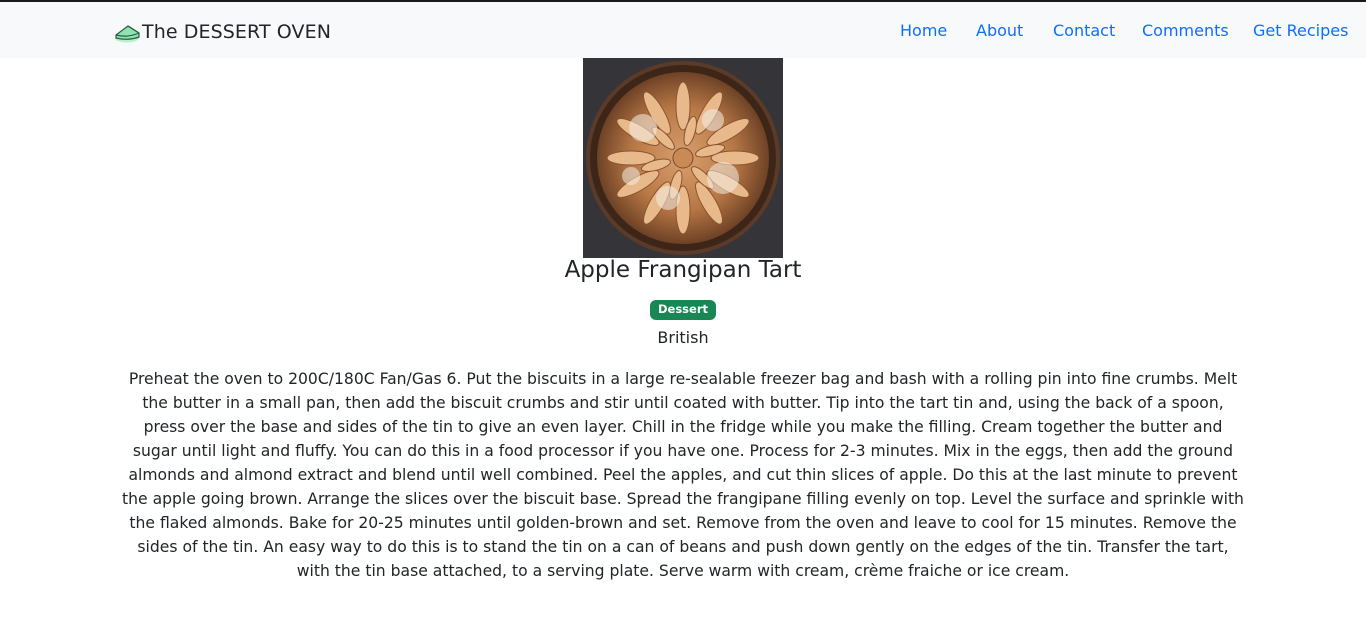 The image size is (1366, 629). What do you see at coordinates (1185, 30) in the screenshot?
I see `nav-comments: Comments` at bounding box center [1185, 30].